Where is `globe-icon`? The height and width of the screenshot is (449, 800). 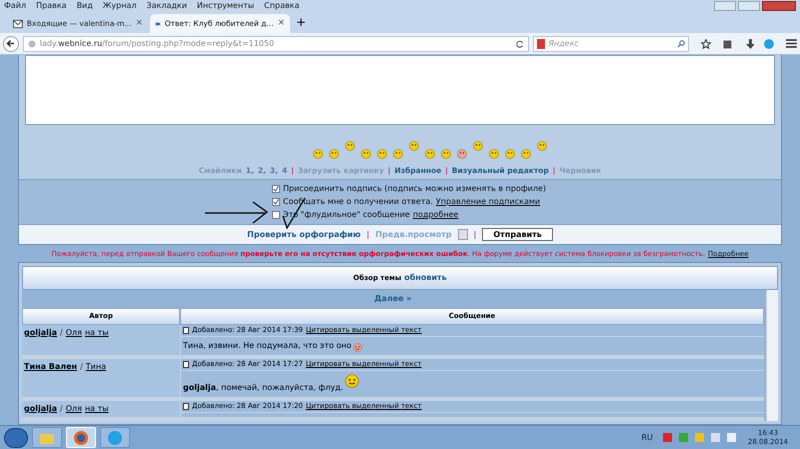 globe-icon is located at coordinates (32, 44).